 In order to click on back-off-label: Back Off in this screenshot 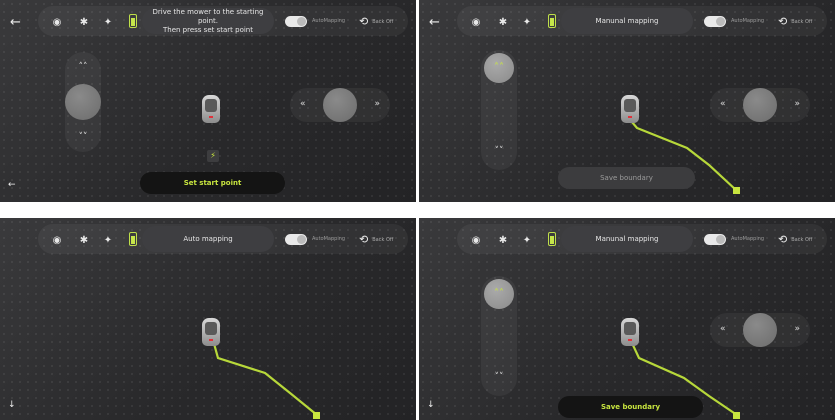, I will do `click(383, 21)`.